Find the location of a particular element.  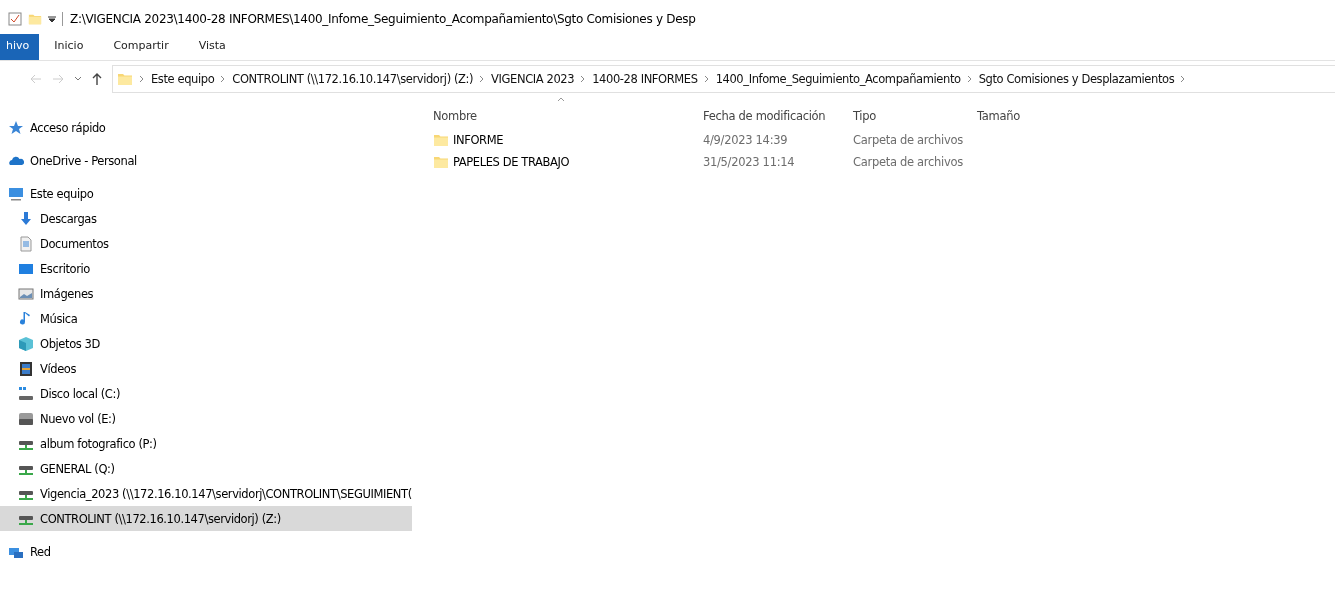

breadcrumb: VIGENCIA 2023 is located at coordinates (533, 79).